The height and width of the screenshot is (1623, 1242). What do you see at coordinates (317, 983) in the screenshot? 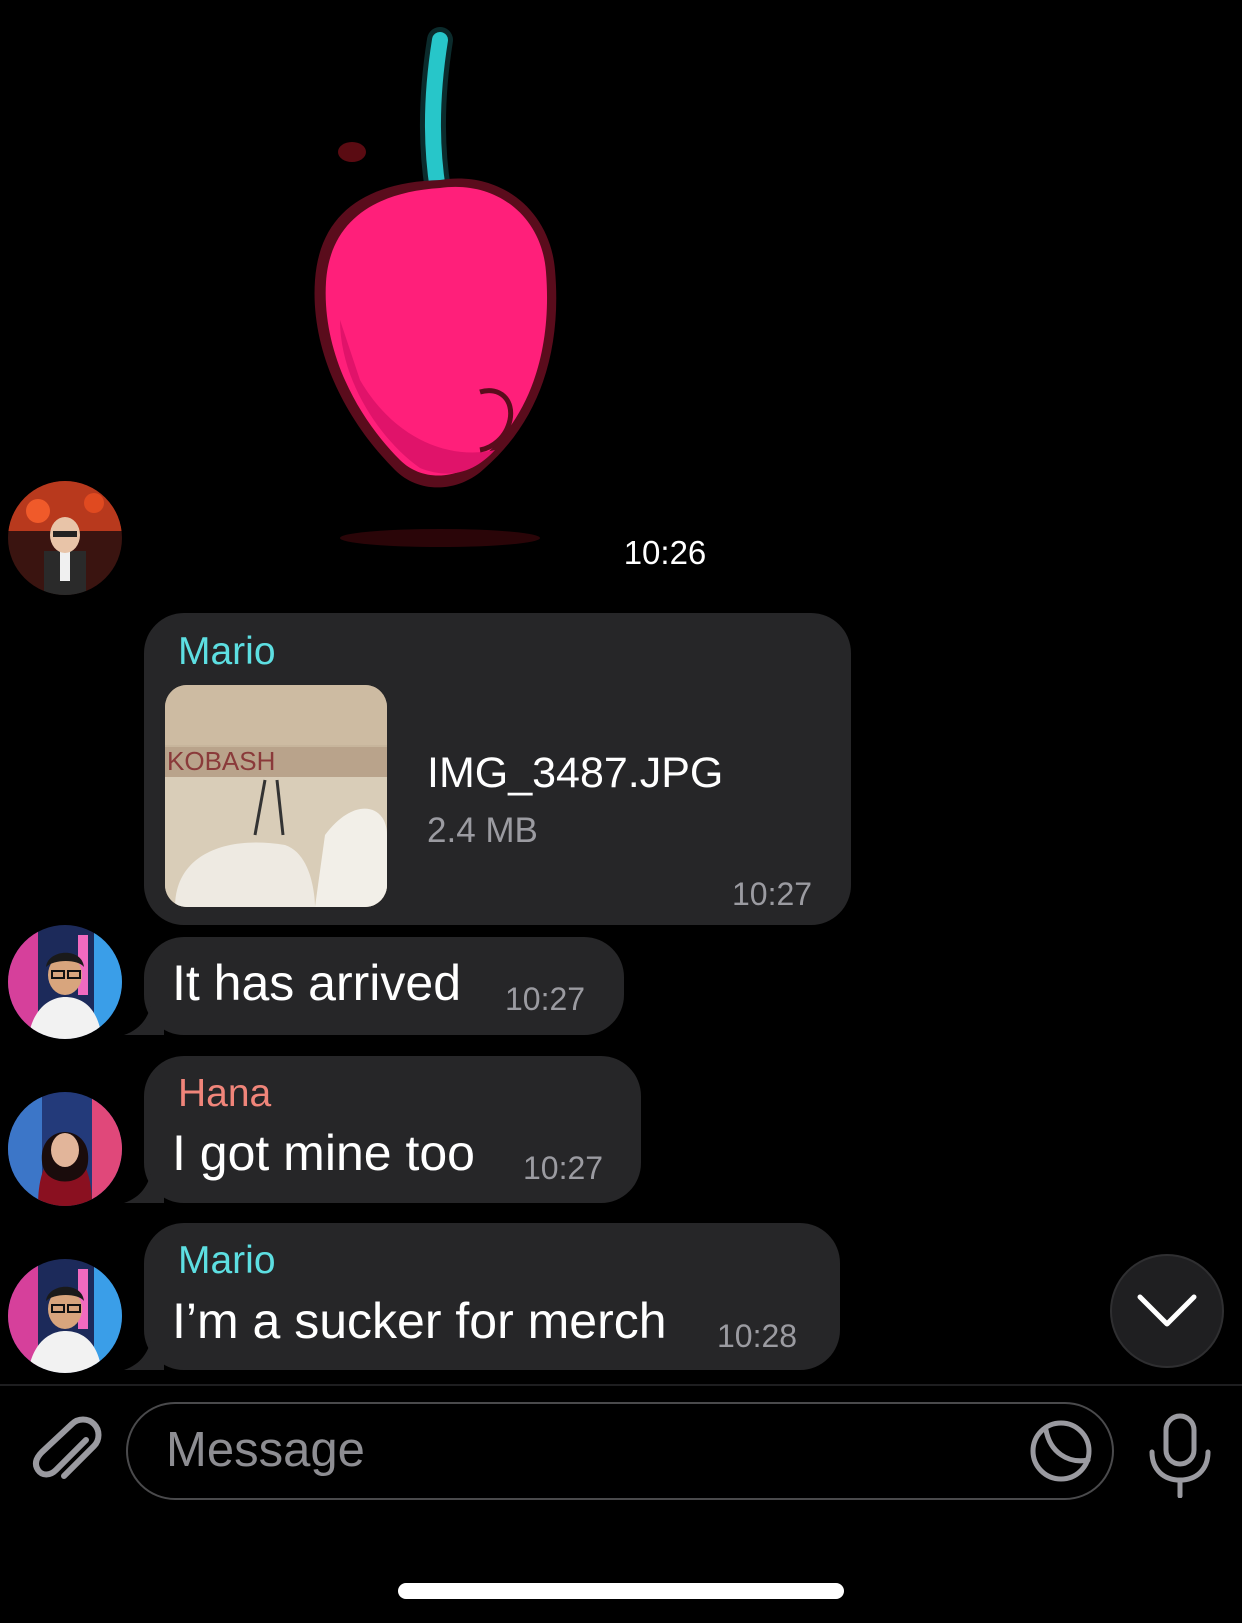
I see `message-text: It has arrived` at bounding box center [317, 983].